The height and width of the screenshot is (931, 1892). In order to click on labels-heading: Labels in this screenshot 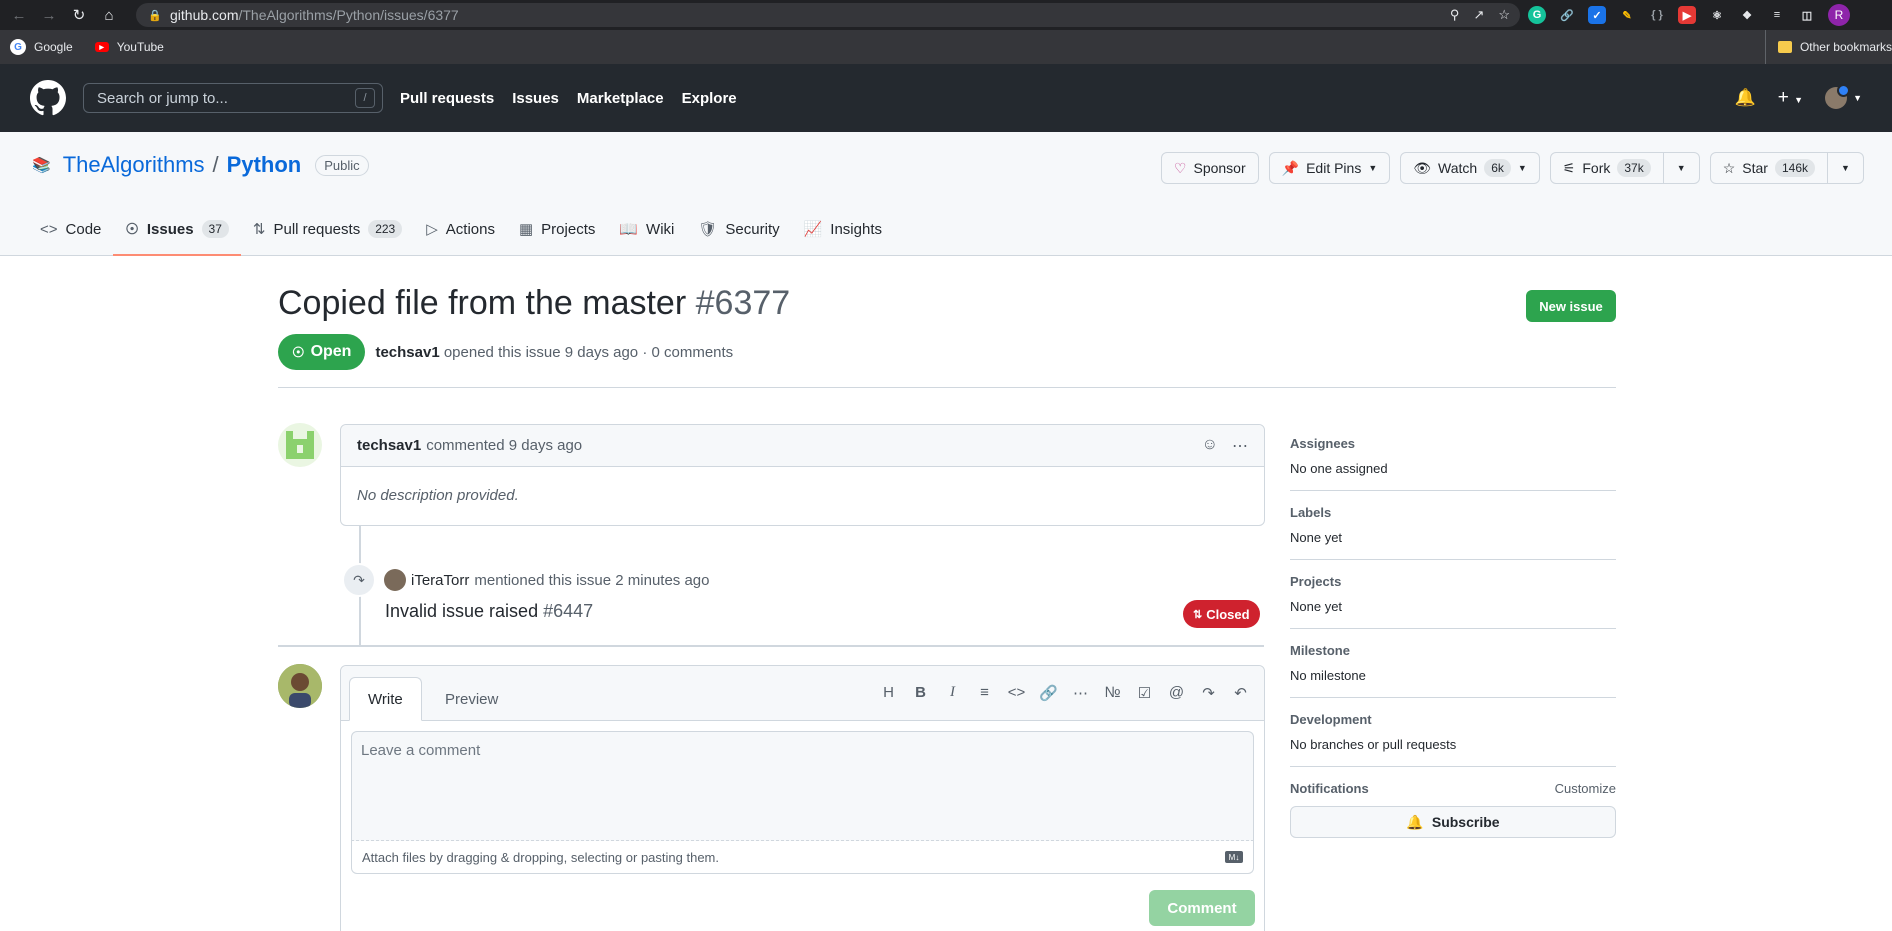, I will do `click(1453, 512)`.